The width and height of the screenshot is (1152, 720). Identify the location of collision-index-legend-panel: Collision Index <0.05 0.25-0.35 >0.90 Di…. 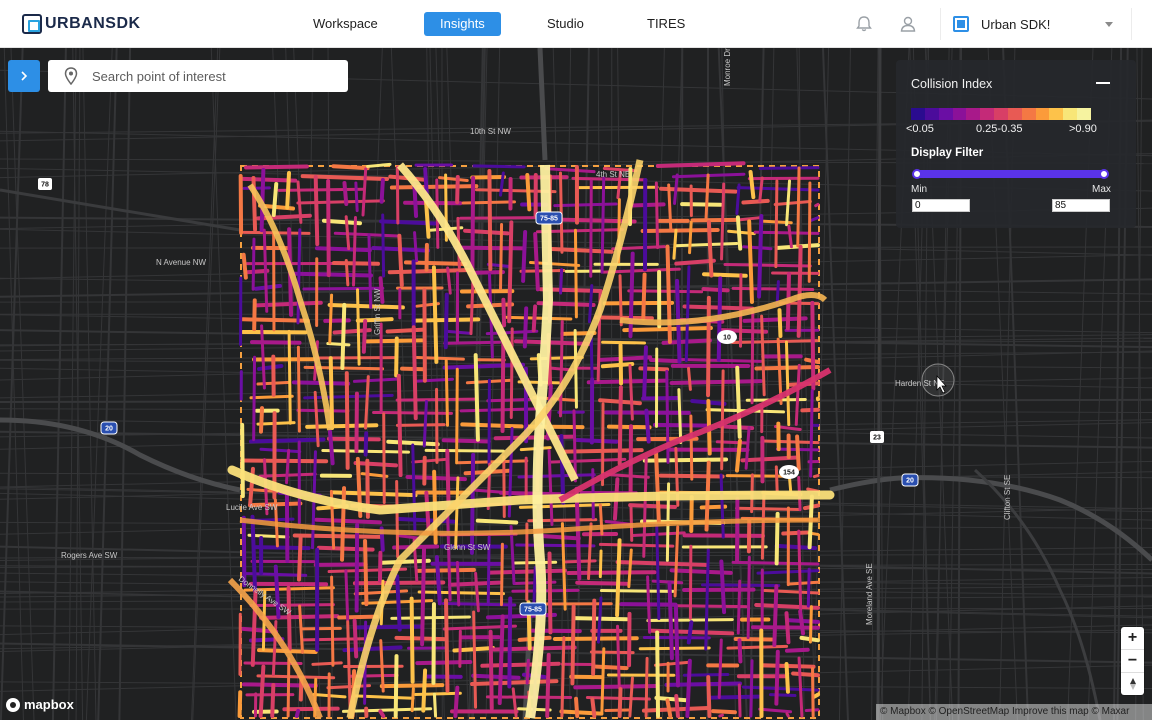
(1016, 144).